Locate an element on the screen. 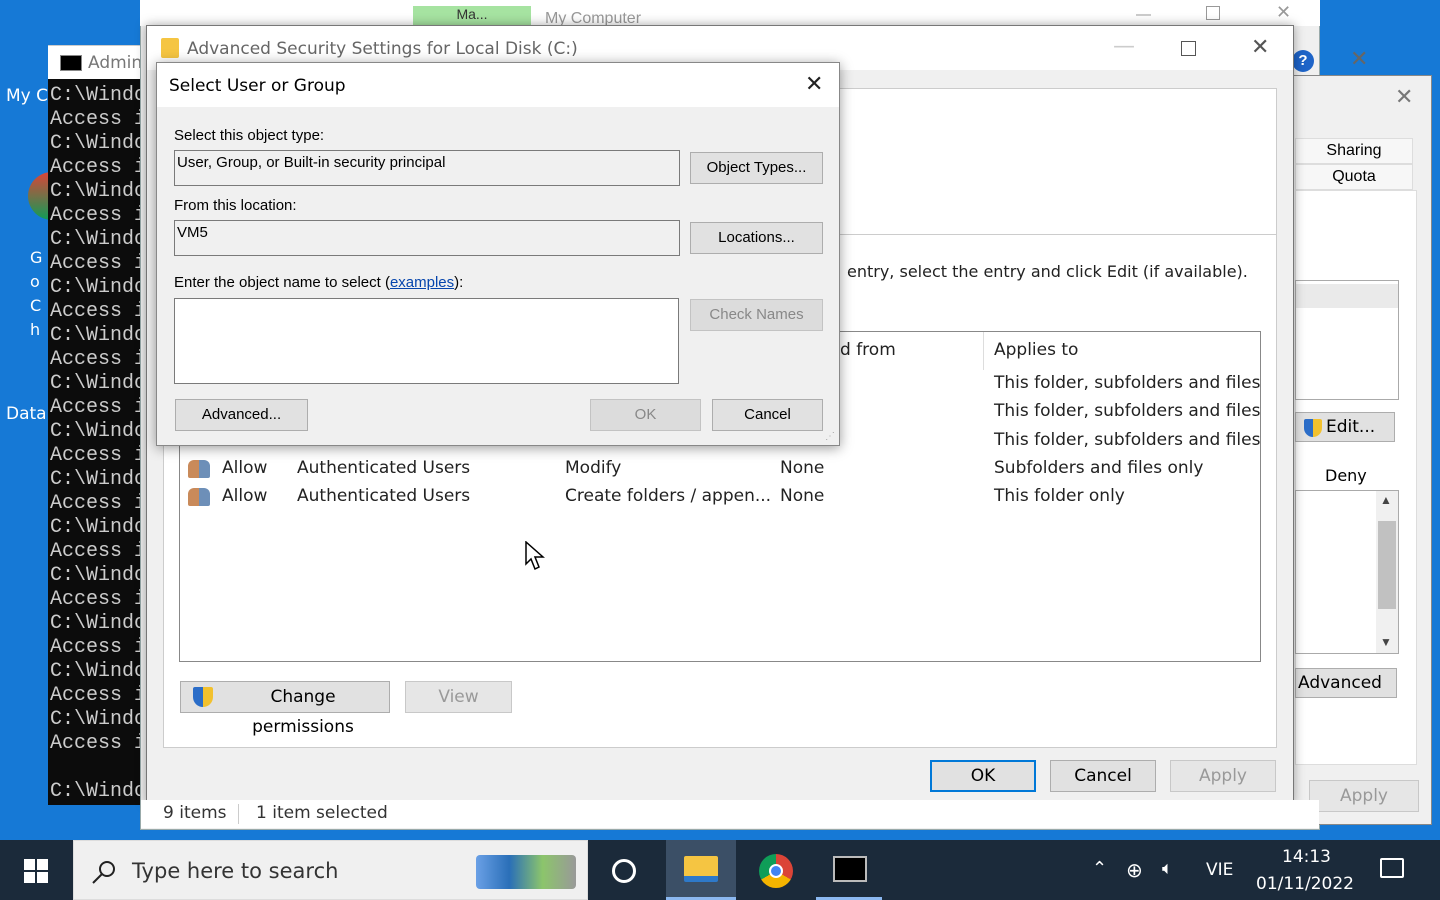 This screenshot has width=1440, height=900. volume-icon: 🔈︎ is located at coordinates (1167, 868).